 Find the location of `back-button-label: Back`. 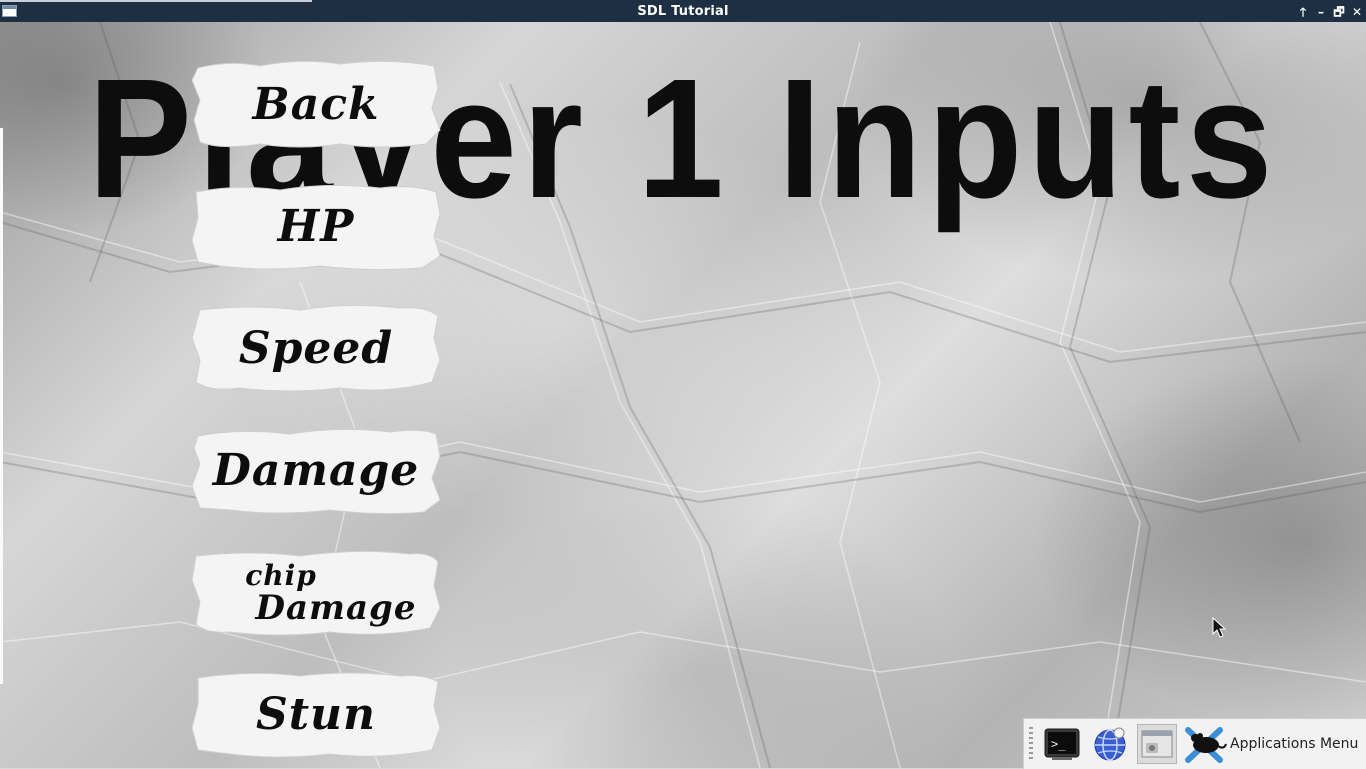

back-button-label: Back is located at coordinates (316, 104).